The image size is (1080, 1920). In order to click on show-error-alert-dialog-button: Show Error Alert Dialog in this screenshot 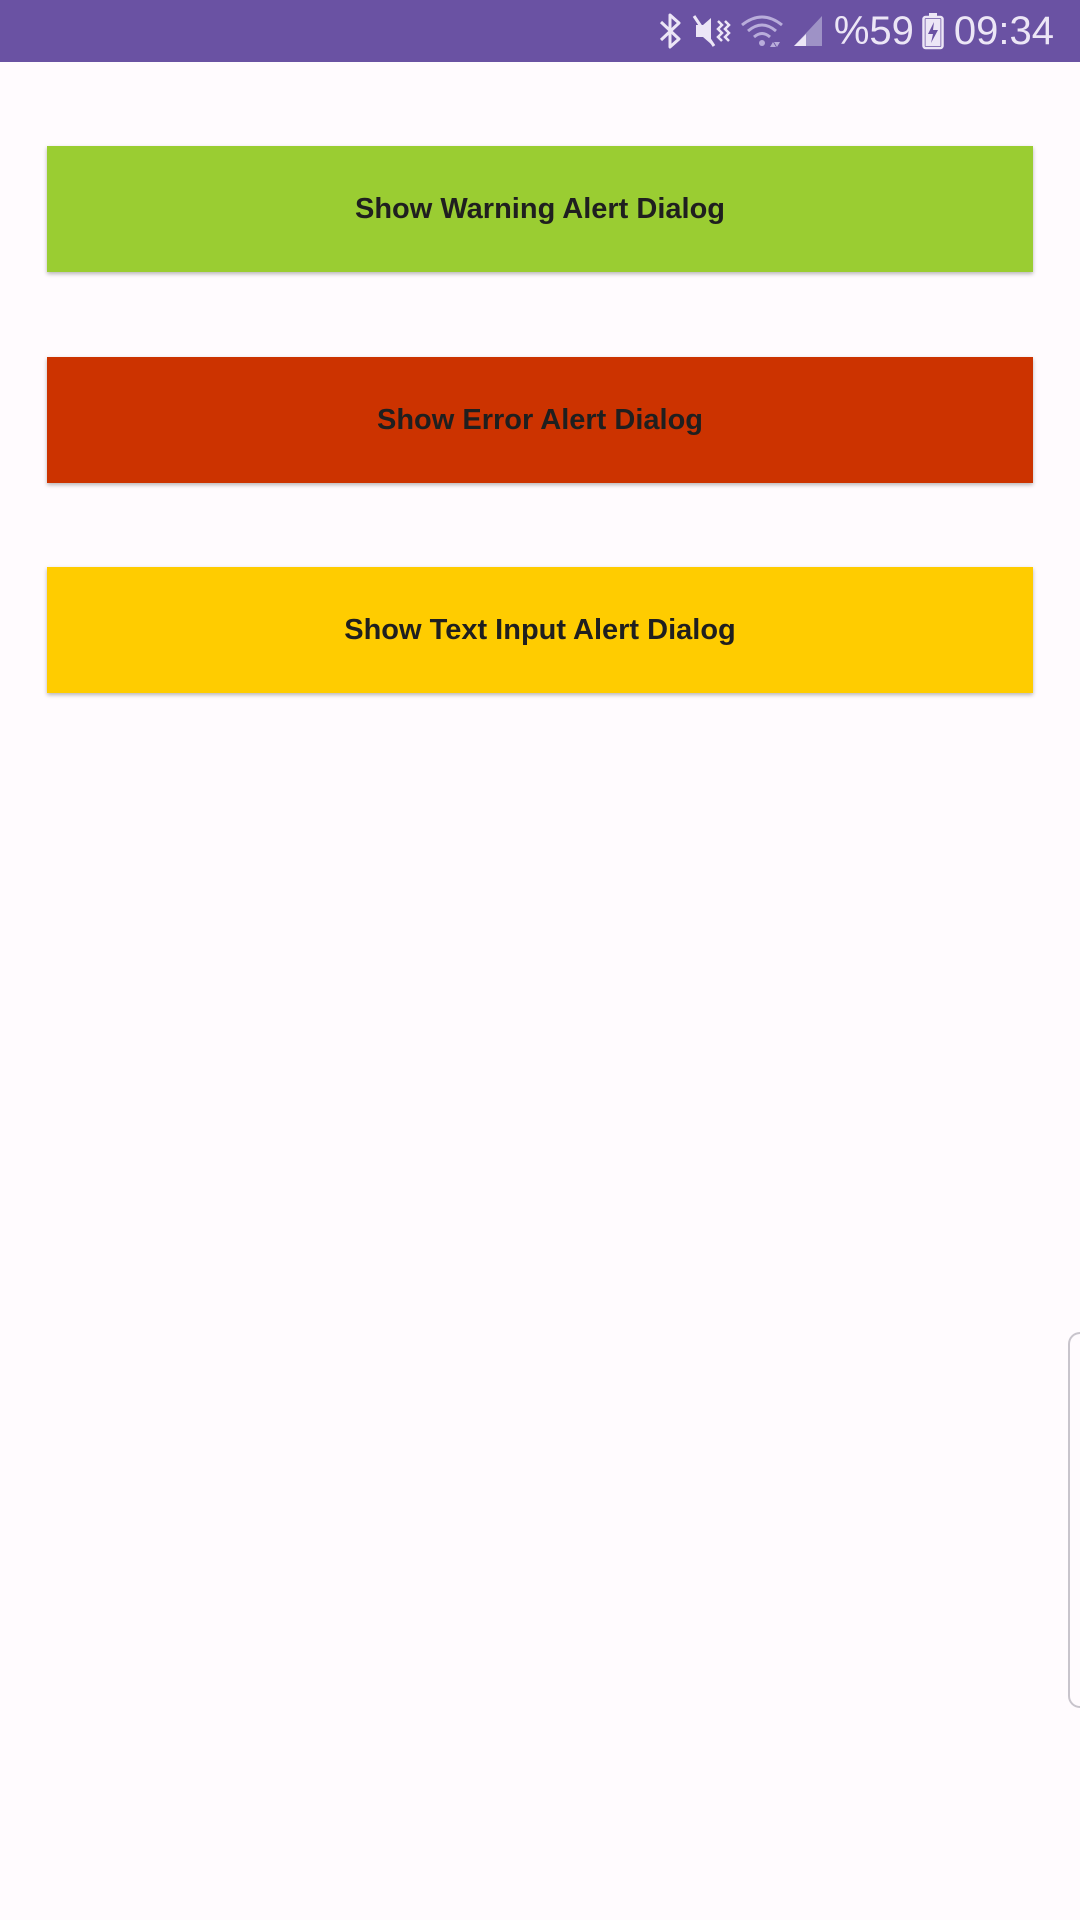, I will do `click(540, 420)`.